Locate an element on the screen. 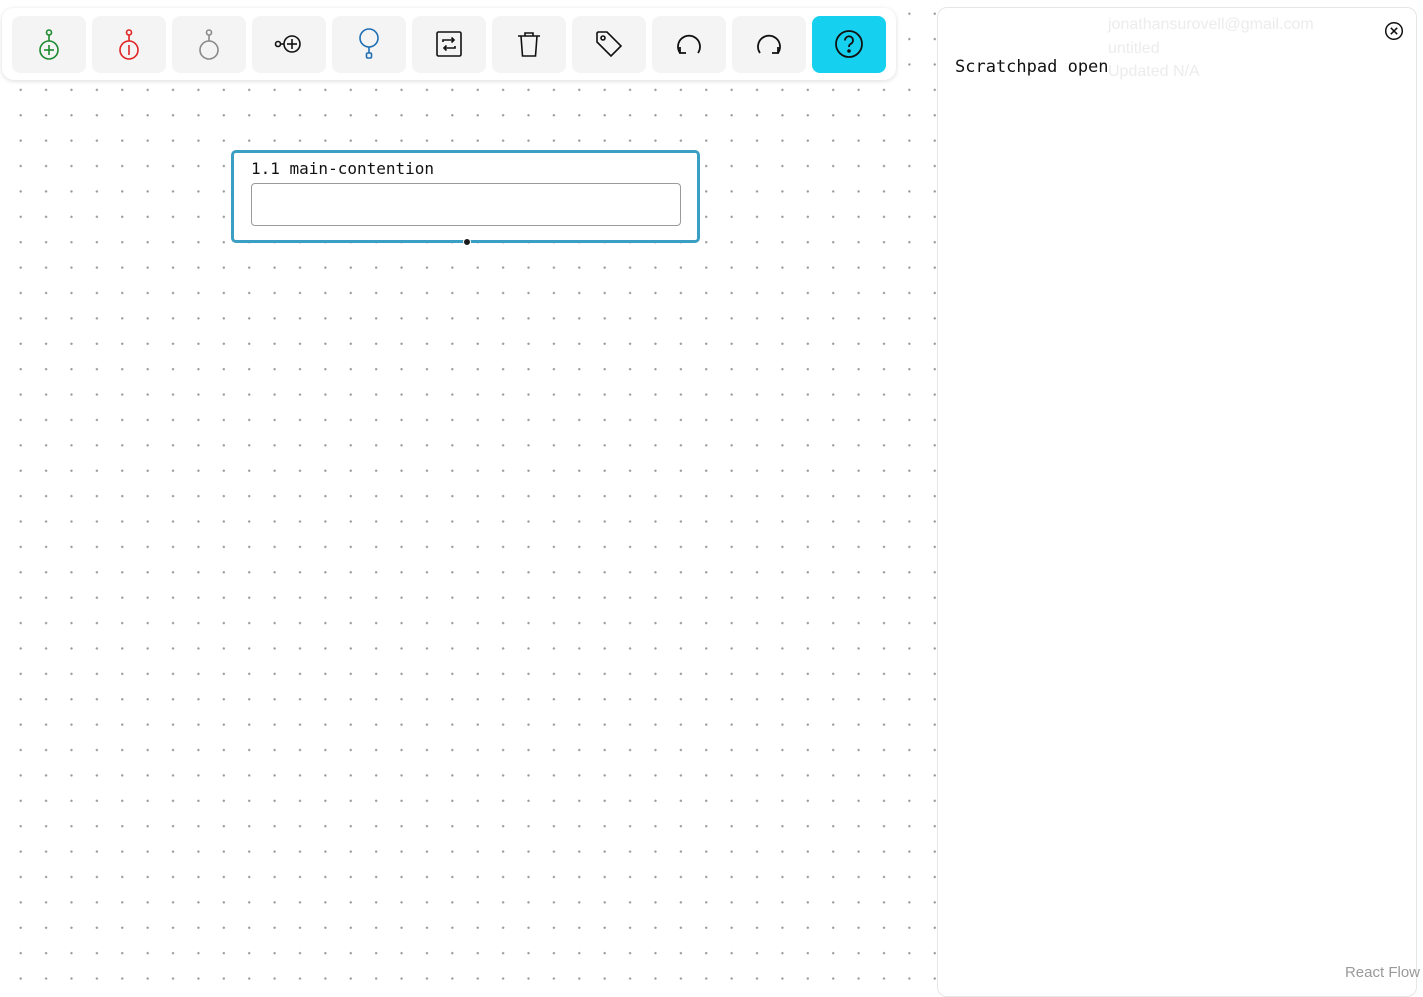 The image size is (1423, 997). tag-icon is located at coordinates (609, 44).